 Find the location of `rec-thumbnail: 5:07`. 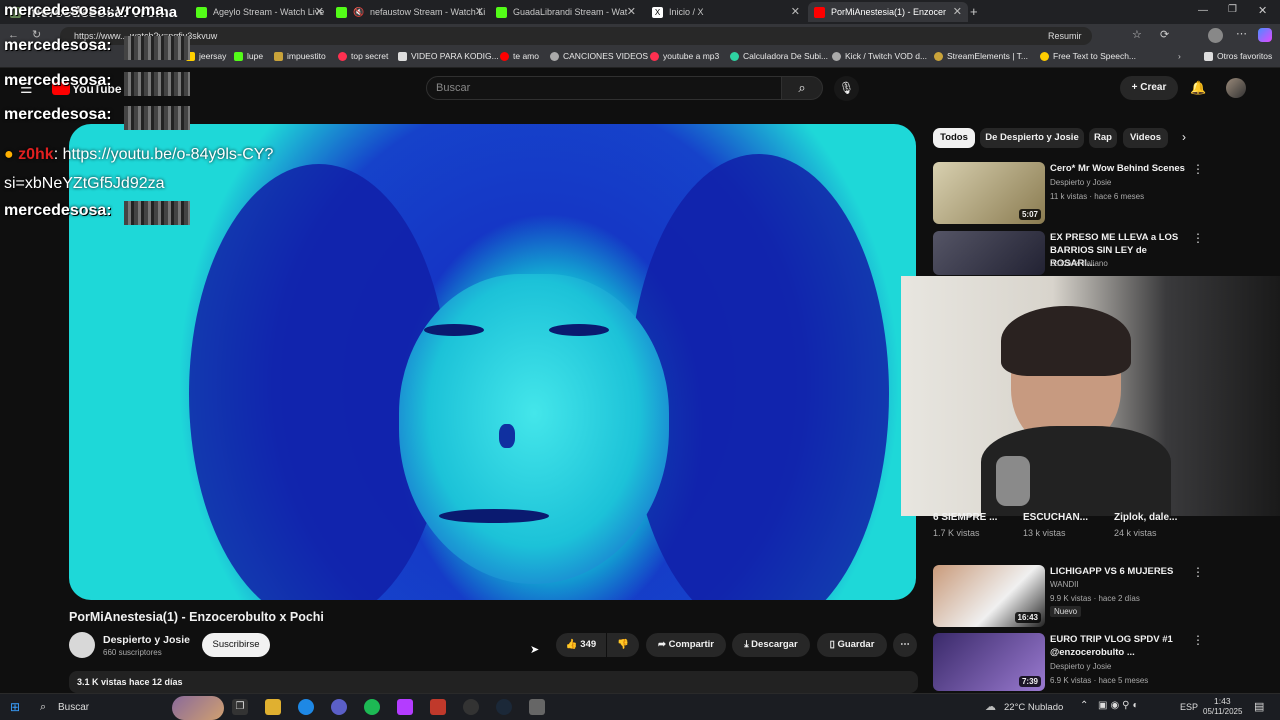

rec-thumbnail: 5:07 is located at coordinates (989, 193).